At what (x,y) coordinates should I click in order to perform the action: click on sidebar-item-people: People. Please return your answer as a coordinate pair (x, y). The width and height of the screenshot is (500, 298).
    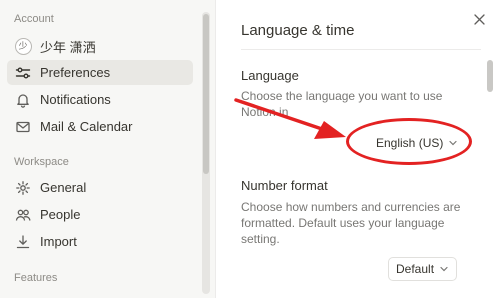
    Looking at the image, I should click on (100, 214).